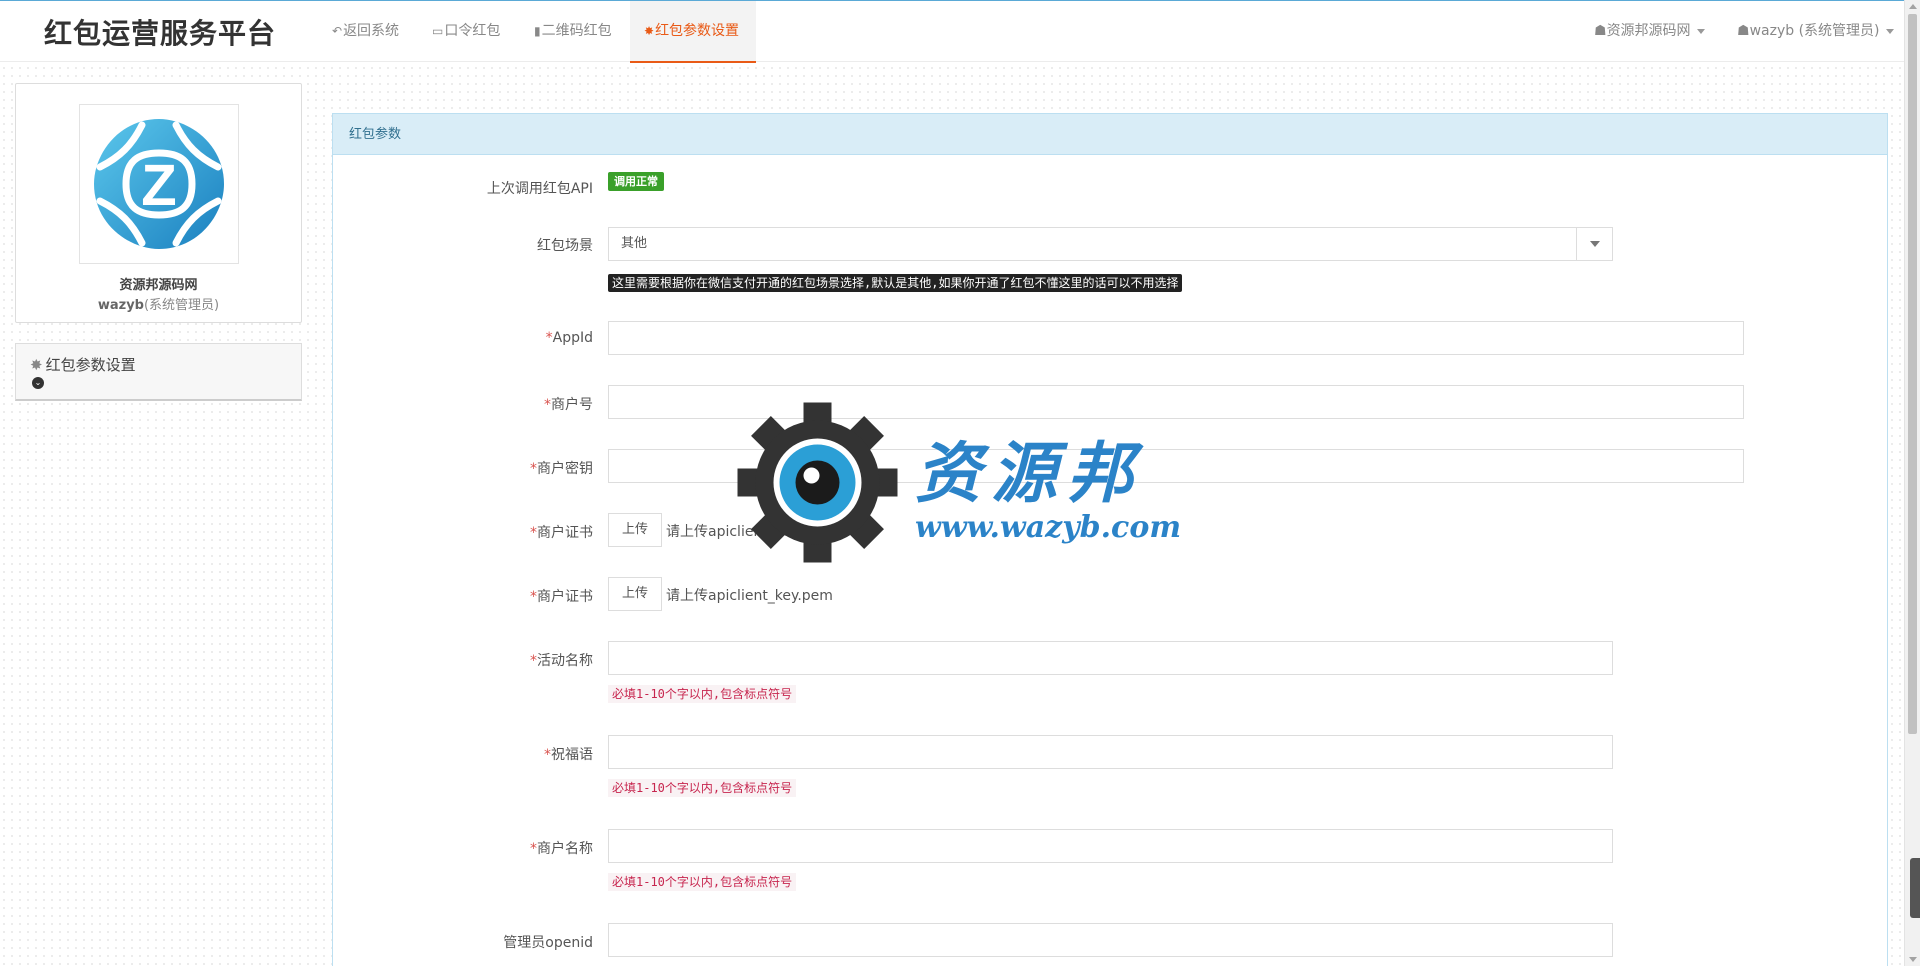 This screenshot has height=966, width=1920. I want to click on send-name-tip: 必填1-10个字以内,包含标点符号, so click(702, 882).